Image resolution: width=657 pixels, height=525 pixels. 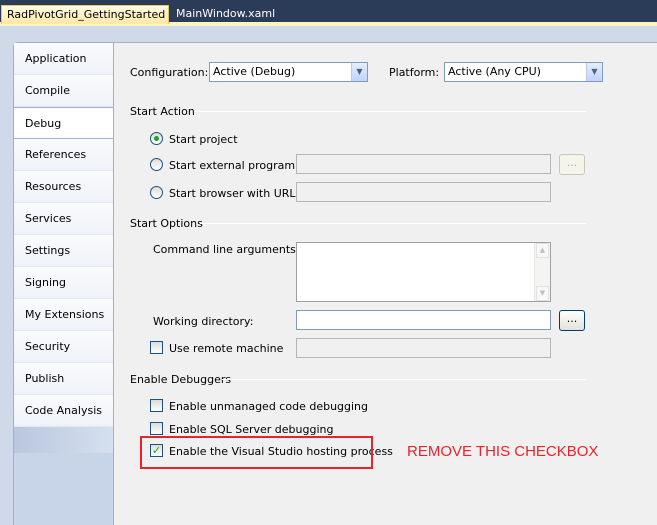 What do you see at coordinates (269, 406) in the screenshot?
I see `unmanaged-debugging-label: Enable unmanaged code debugging` at bounding box center [269, 406].